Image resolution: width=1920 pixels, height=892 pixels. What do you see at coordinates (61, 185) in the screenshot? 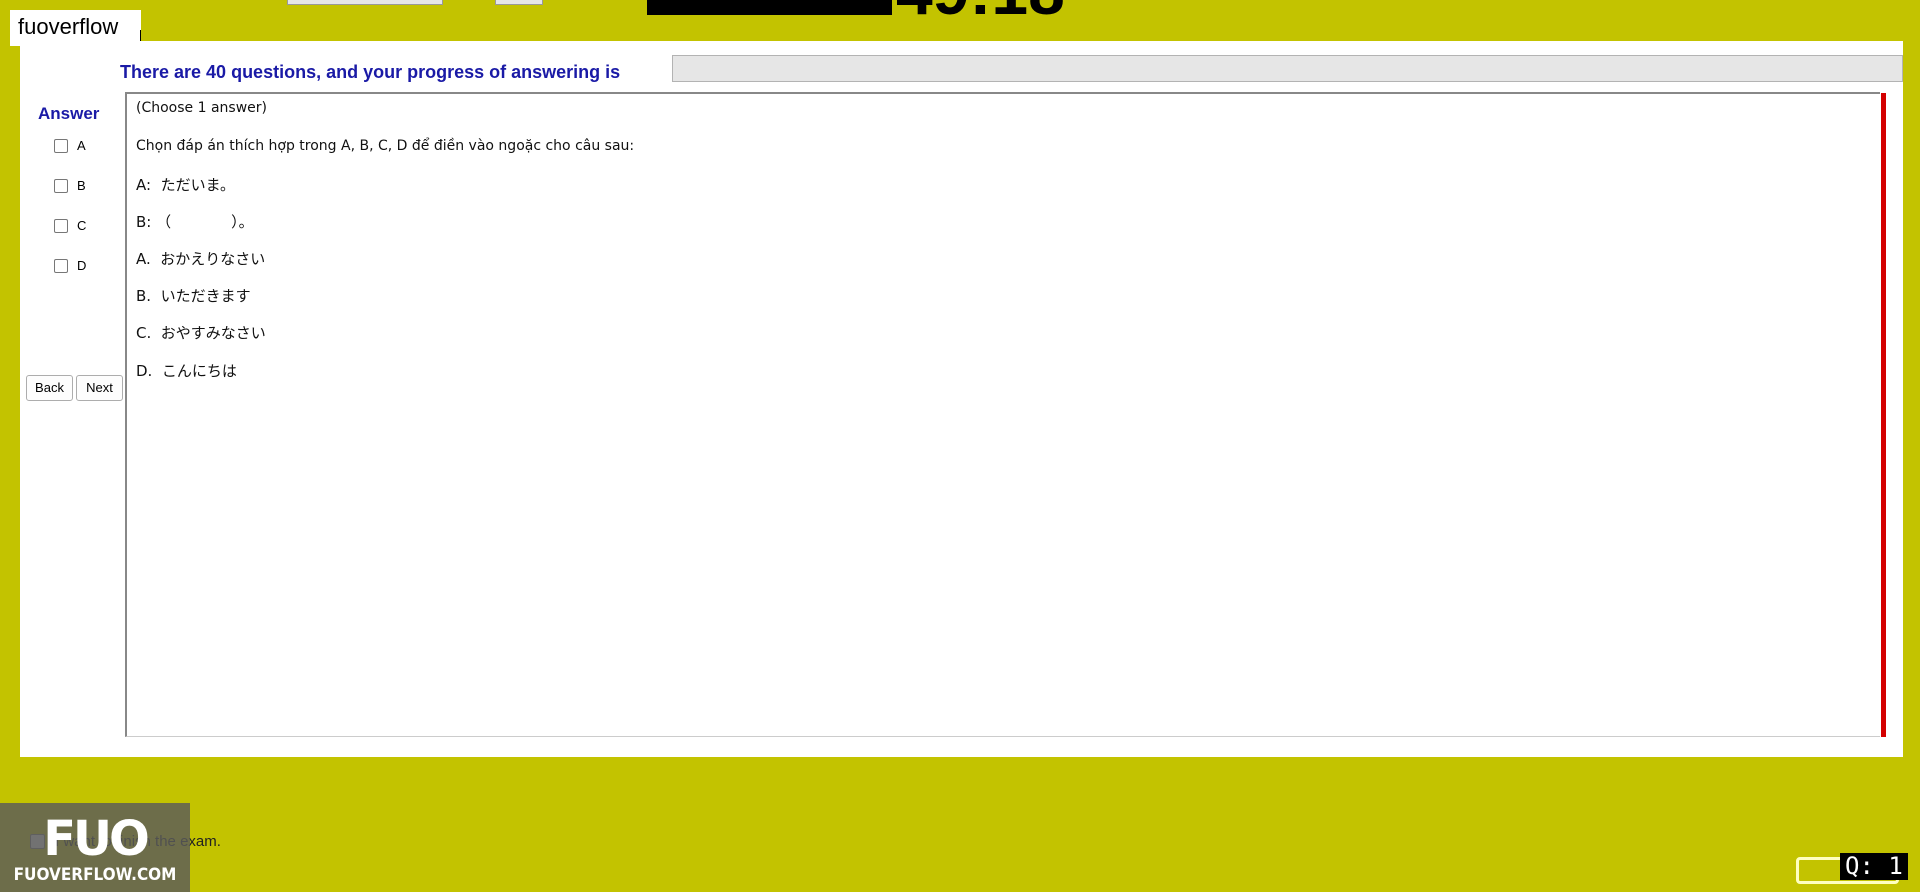
I see `answer-checkbox-b` at bounding box center [61, 185].